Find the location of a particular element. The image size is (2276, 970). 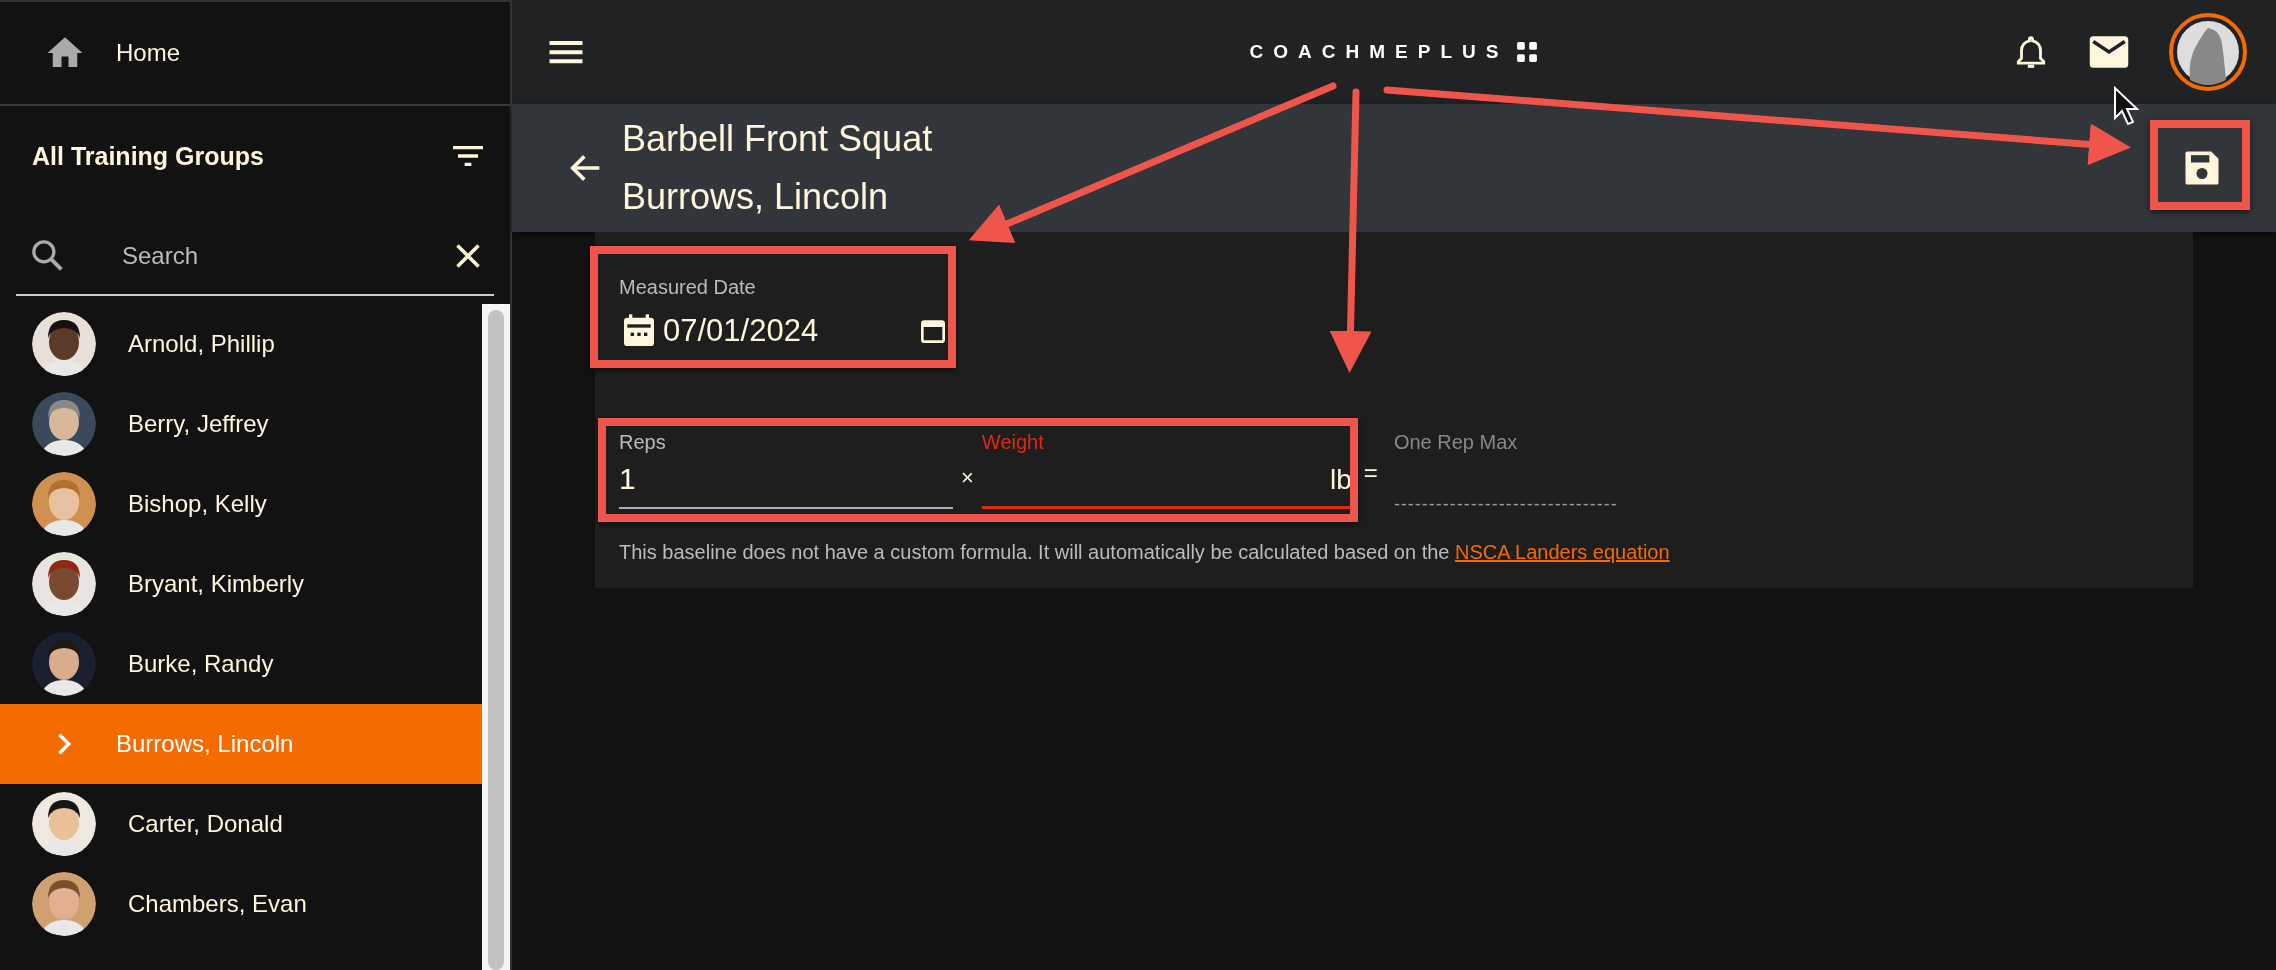

field-label: Measured Date is located at coordinates (688, 287).